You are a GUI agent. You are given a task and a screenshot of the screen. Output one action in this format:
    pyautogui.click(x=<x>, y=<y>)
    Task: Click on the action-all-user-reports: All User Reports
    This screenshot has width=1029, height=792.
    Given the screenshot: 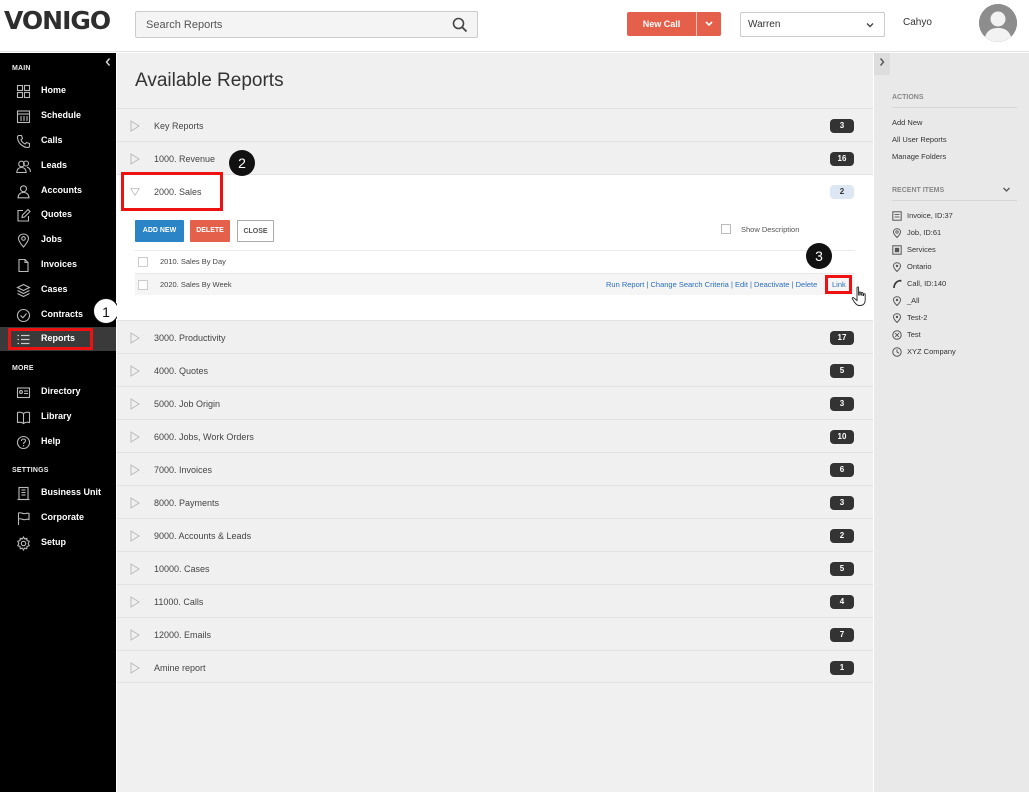 What is the action you would take?
    pyautogui.click(x=919, y=139)
    